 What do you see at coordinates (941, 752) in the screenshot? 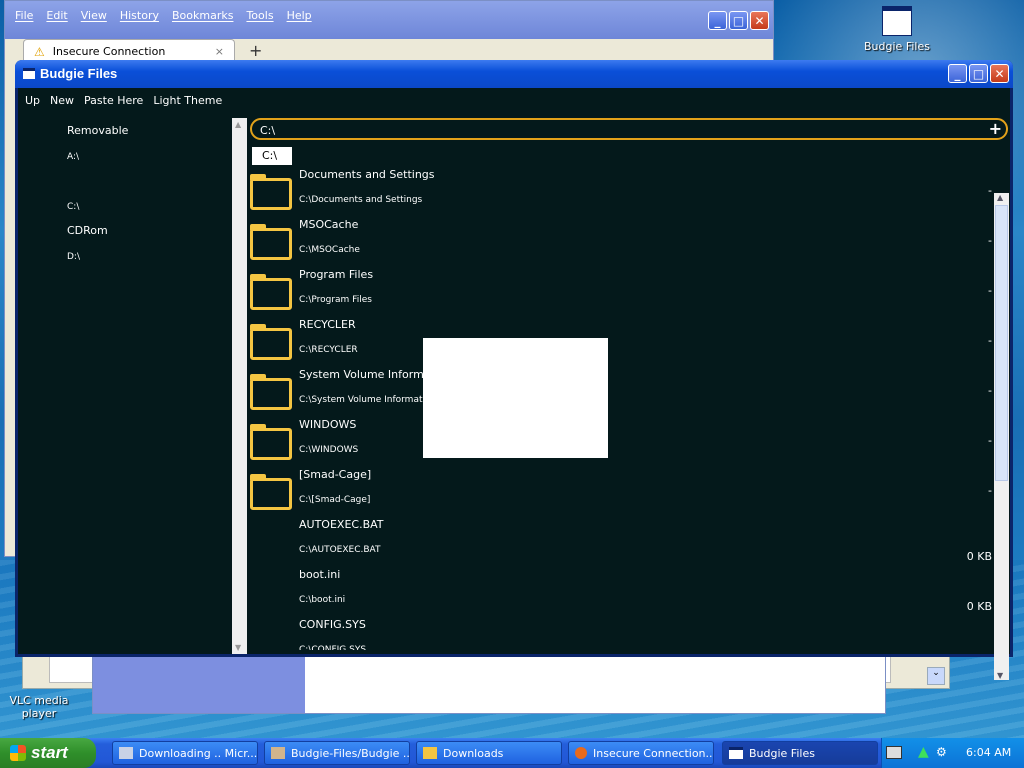
I see `volume-icon: ⚙` at bounding box center [941, 752].